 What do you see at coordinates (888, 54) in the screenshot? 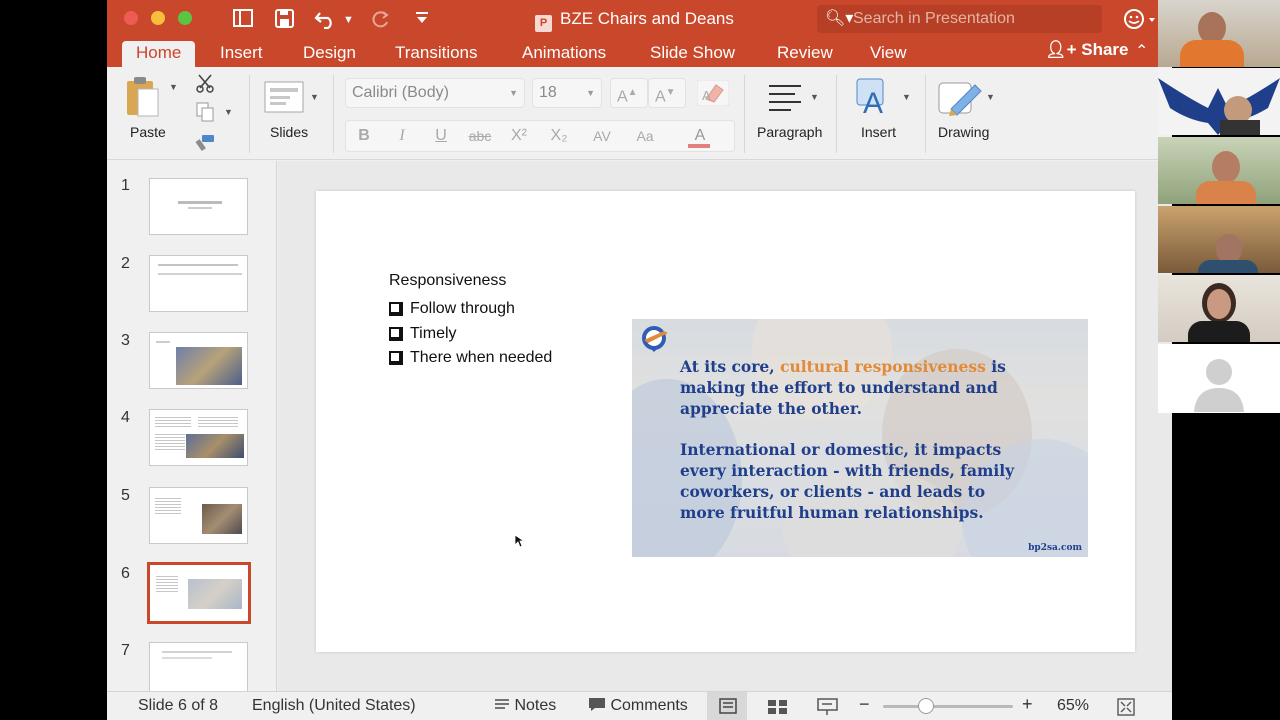
I see `tab-view: View` at bounding box center [888, 54].